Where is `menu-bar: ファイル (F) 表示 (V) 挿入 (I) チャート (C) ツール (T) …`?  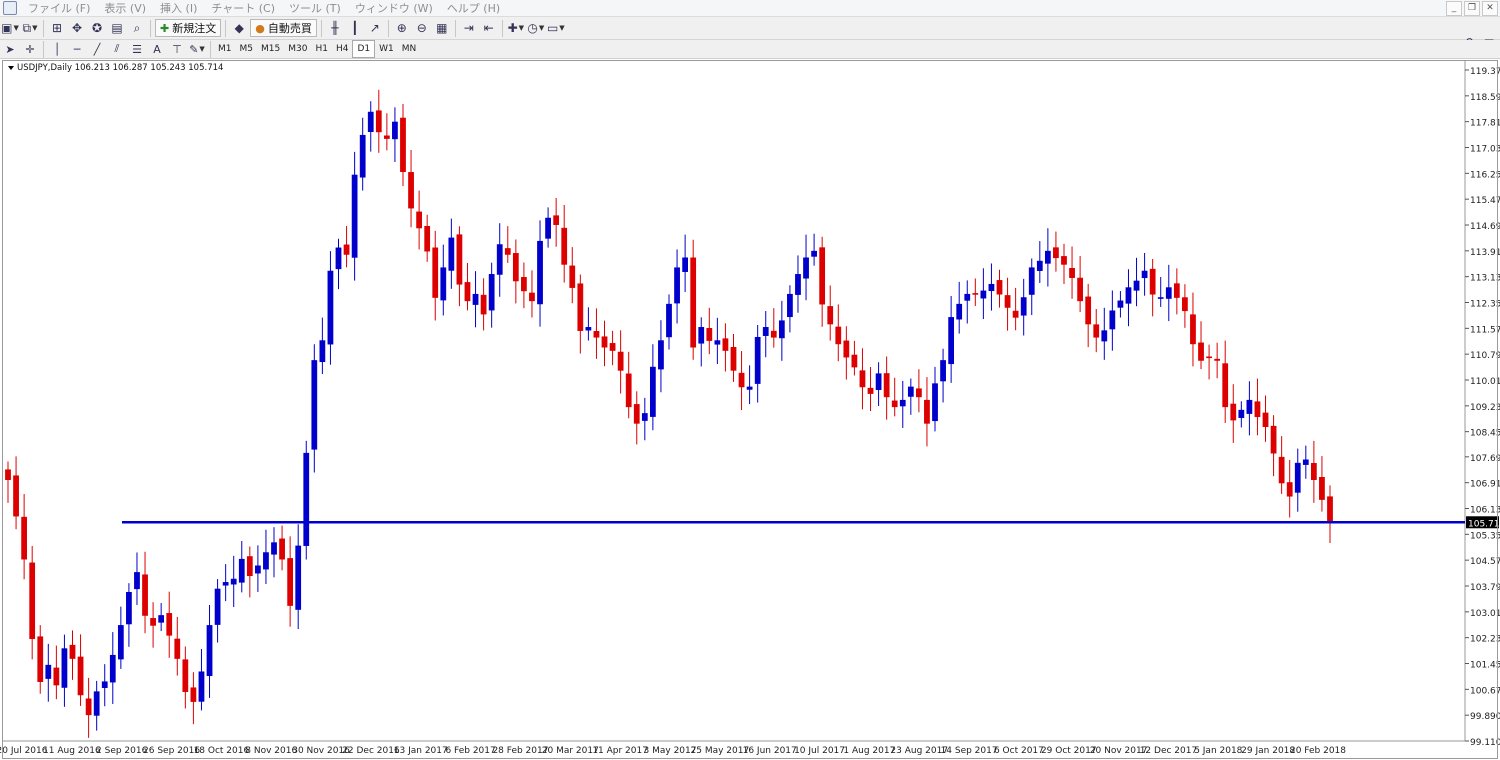
menu-bar: ファイル (F) 表示 (V) 挿入 (I) チャート (C) ツール (T) … is located at coordinates (750, 8).